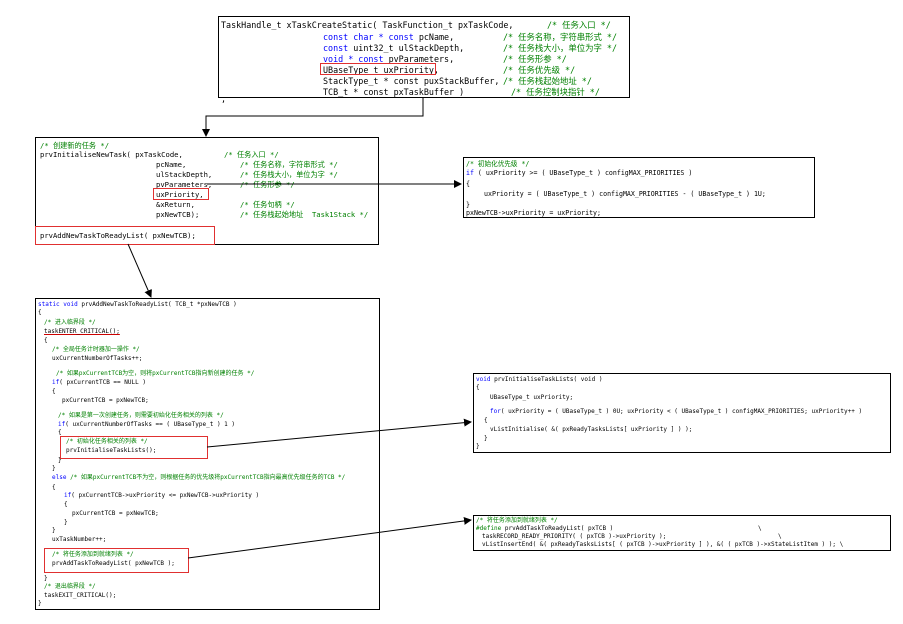 Image resolution: width=903 pixels, height=624 pixels. Describe the element at coordinates (139, 270) in the screenshot. I see `arrow-init-to-addnewtask` at that location.